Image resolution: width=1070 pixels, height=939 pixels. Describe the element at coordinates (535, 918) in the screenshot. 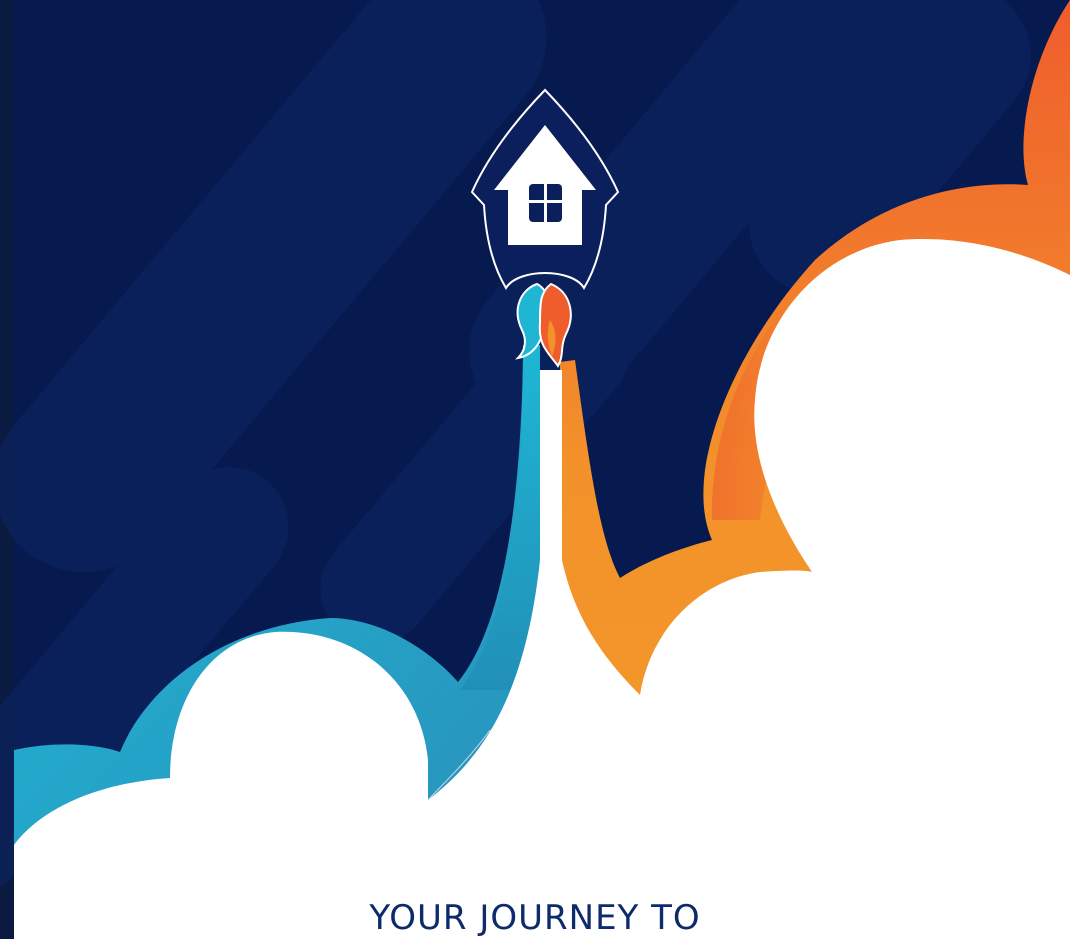

I see `headline: YOUR JOURNEY TO` at that location.